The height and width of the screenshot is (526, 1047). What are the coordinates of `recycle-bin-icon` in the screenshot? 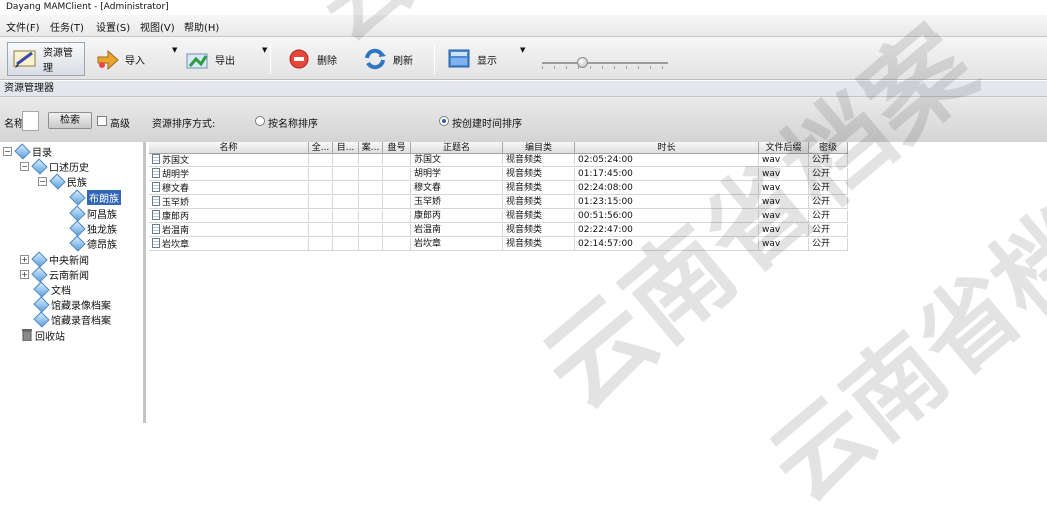 It's located at (27, 335).